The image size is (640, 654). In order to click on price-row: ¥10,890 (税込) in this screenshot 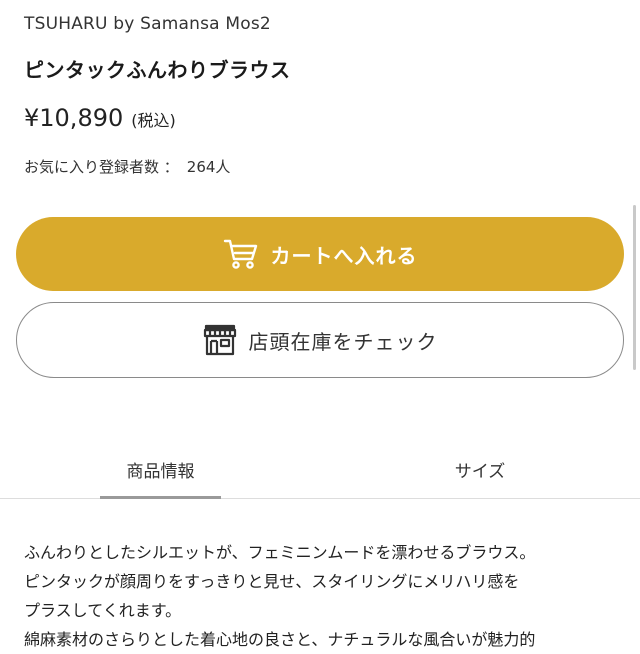, I will do `click(100, 118)`.